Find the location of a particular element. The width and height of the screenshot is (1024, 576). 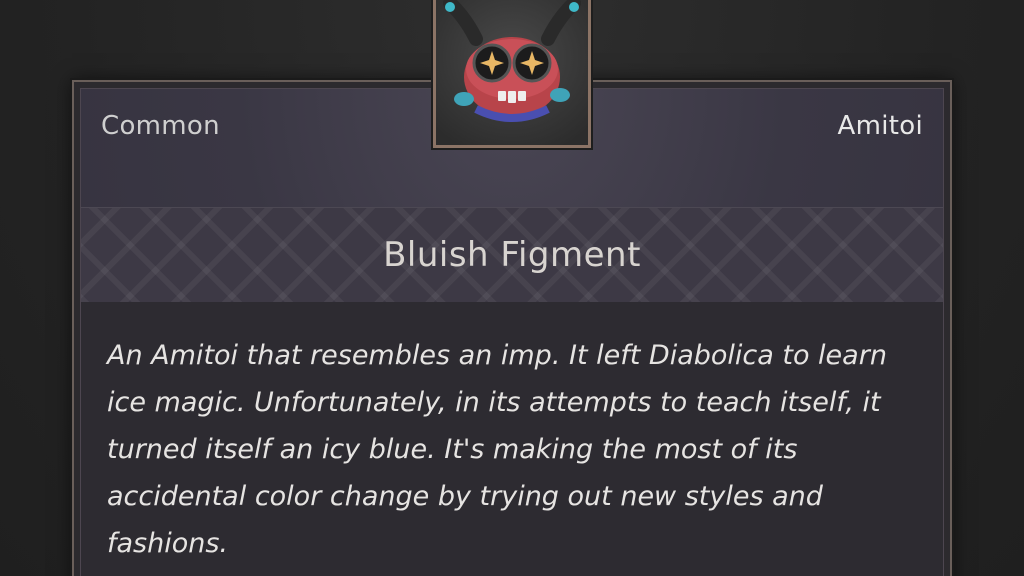

item-name: Bluish Figment is located at coordinates (512, 255).